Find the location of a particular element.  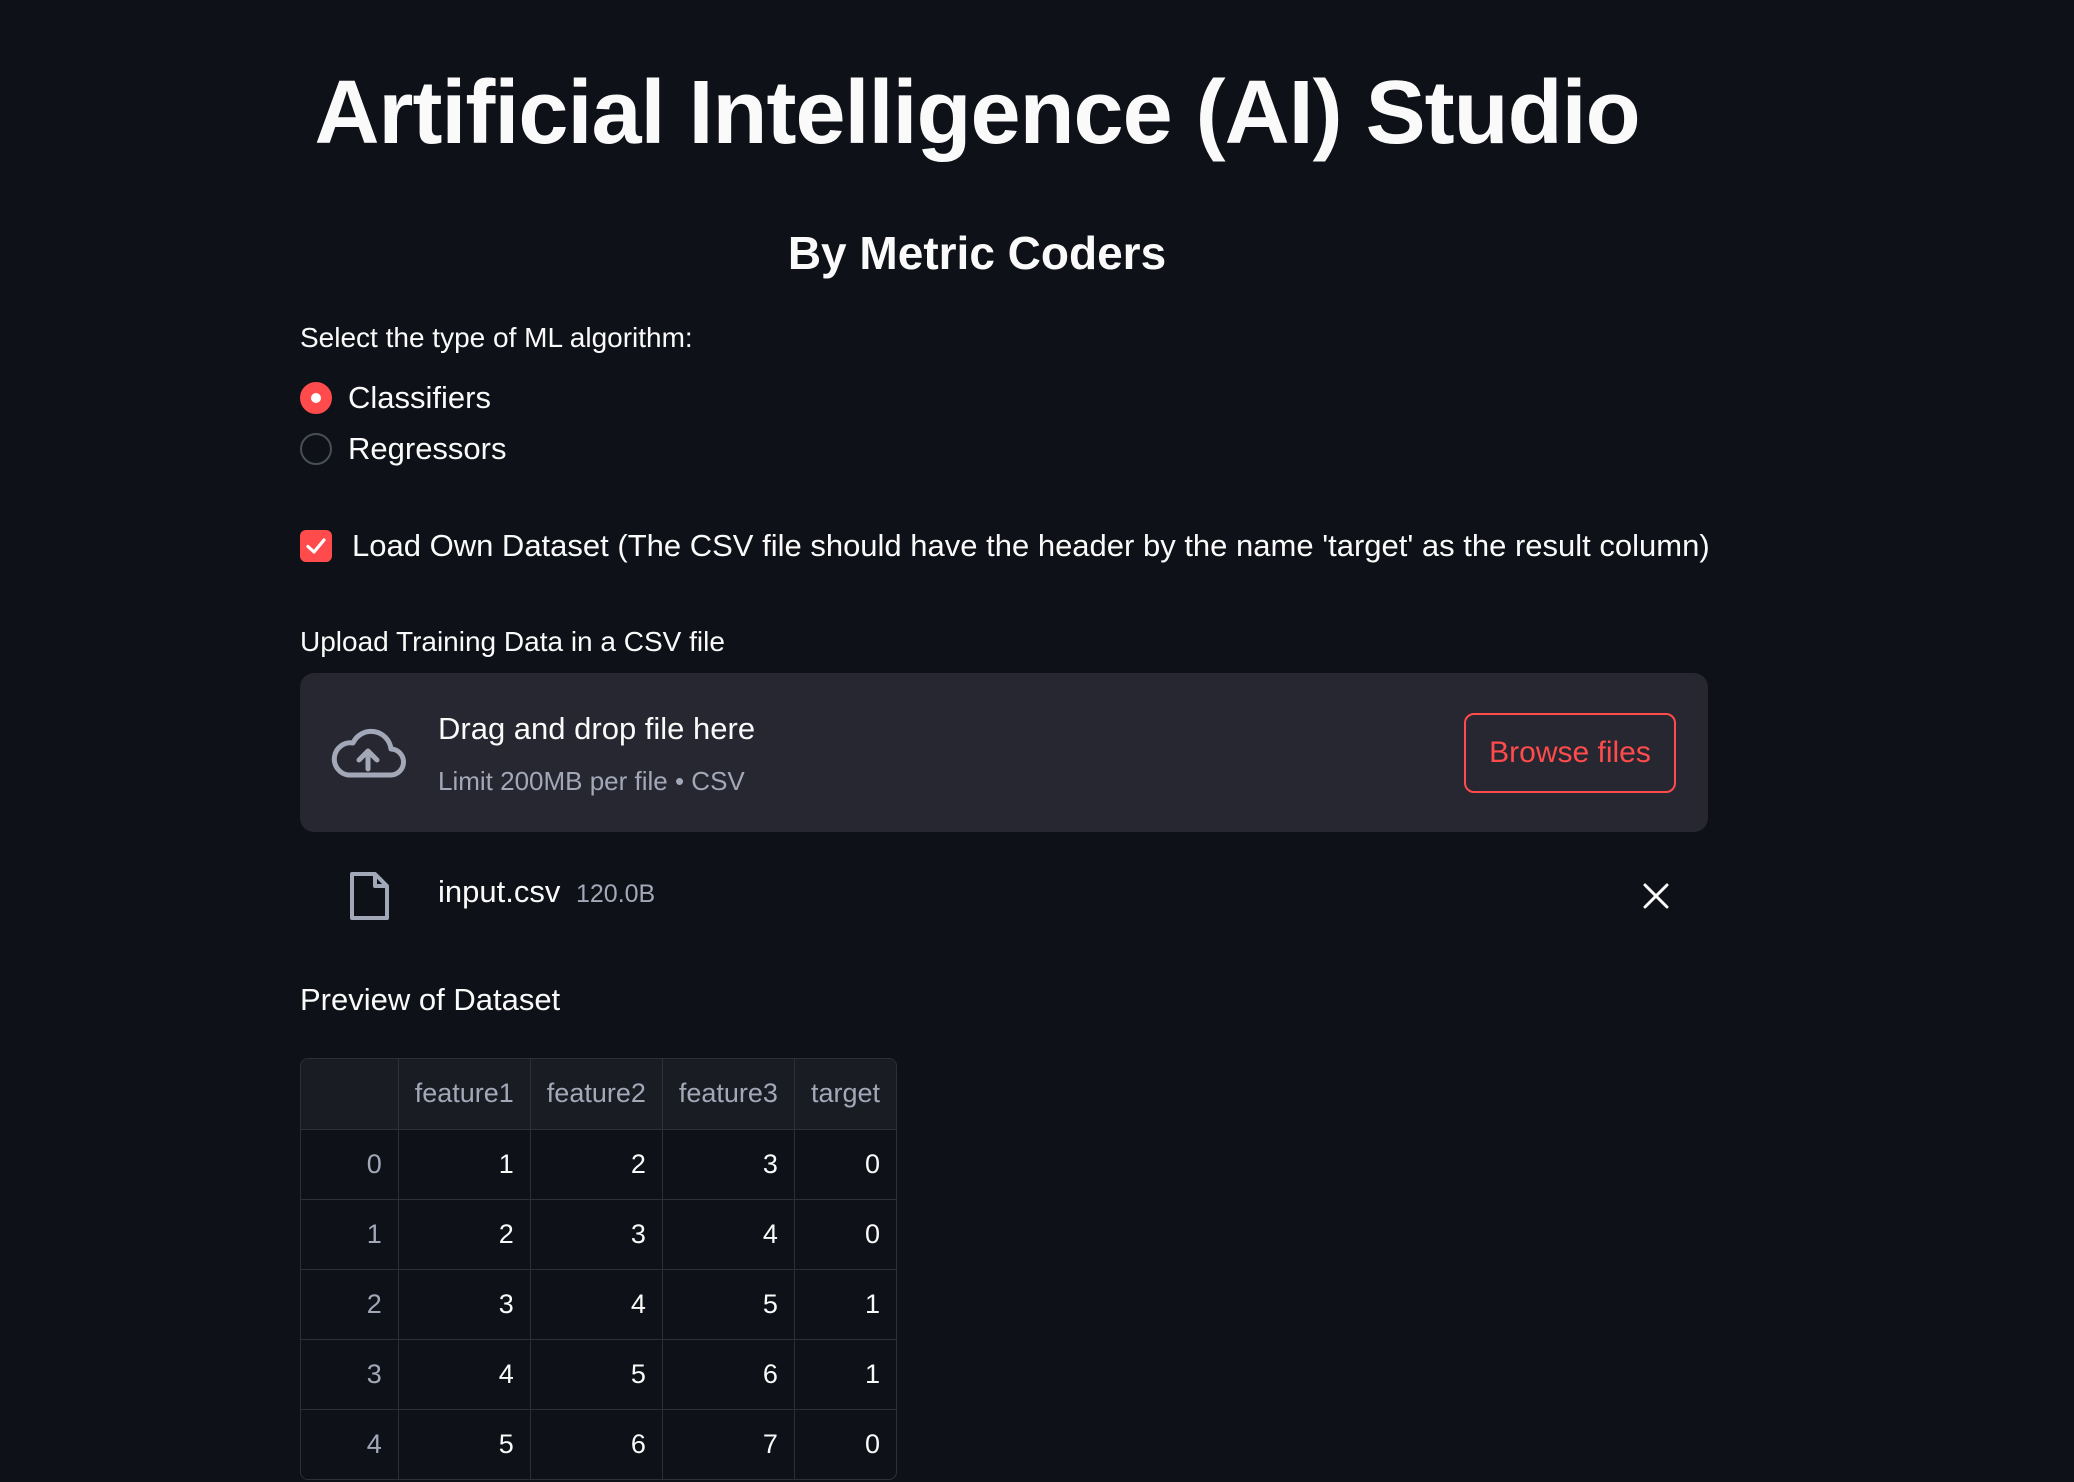

file-icon is located at coordinates (369, 896).